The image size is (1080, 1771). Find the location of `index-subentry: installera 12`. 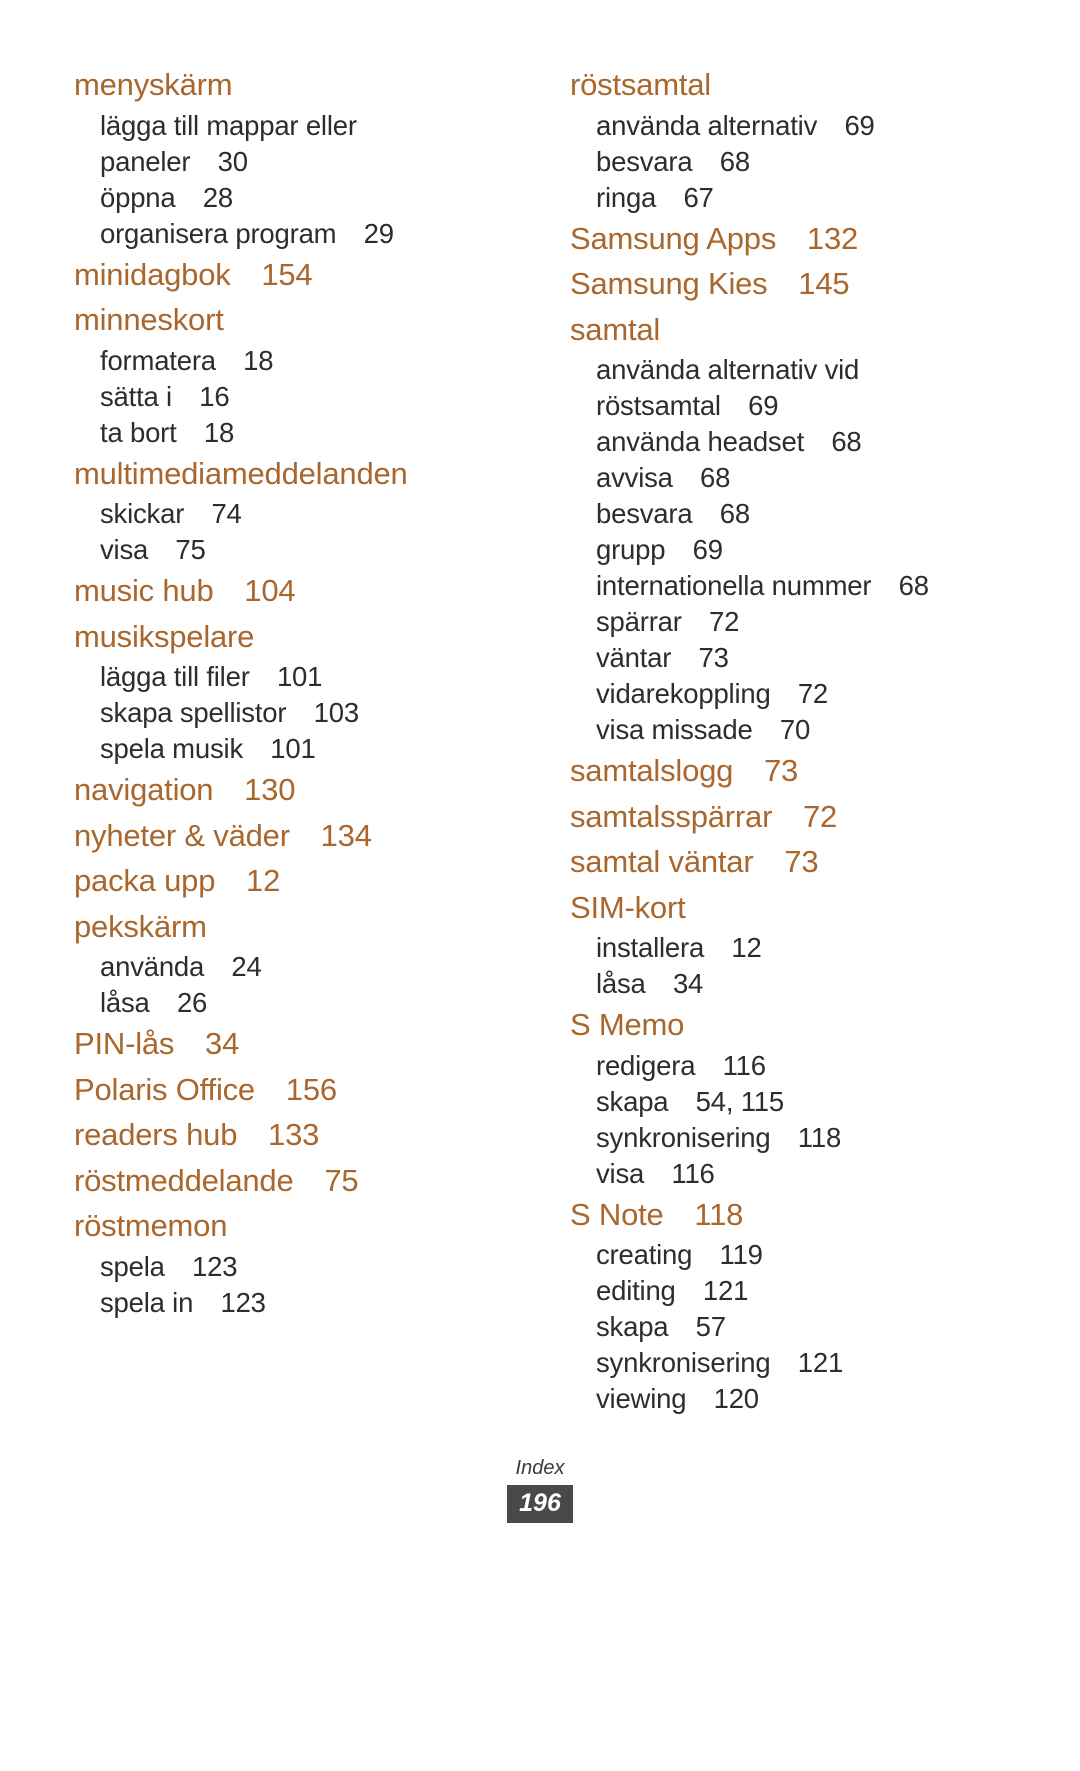

index-subentry: installera 12 is located at coordinates (679, 947).